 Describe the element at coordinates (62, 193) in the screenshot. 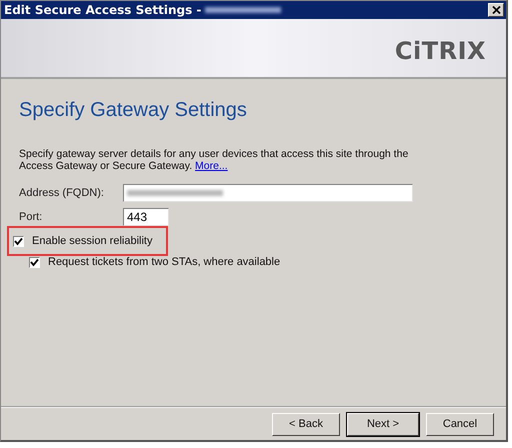

I see `field-label: Address (FQDN):` at that location.